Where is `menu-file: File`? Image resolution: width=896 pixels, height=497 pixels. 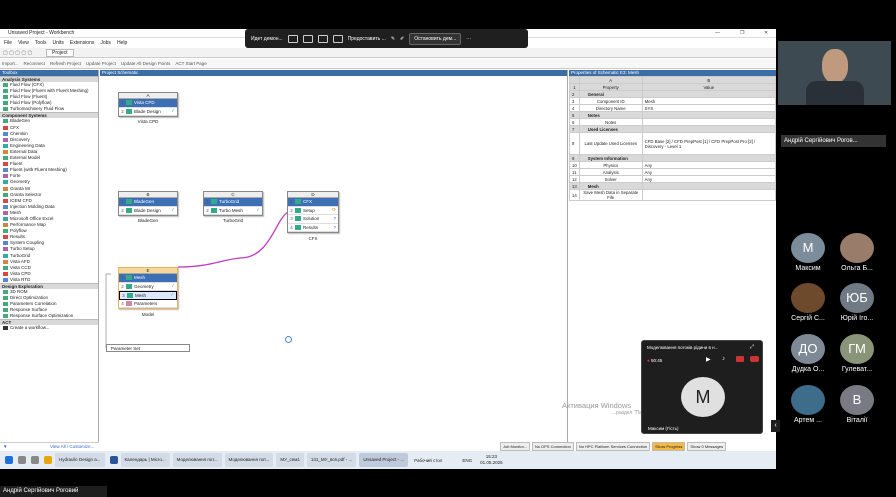 menu-file: File is located at coordinates (8, 43).